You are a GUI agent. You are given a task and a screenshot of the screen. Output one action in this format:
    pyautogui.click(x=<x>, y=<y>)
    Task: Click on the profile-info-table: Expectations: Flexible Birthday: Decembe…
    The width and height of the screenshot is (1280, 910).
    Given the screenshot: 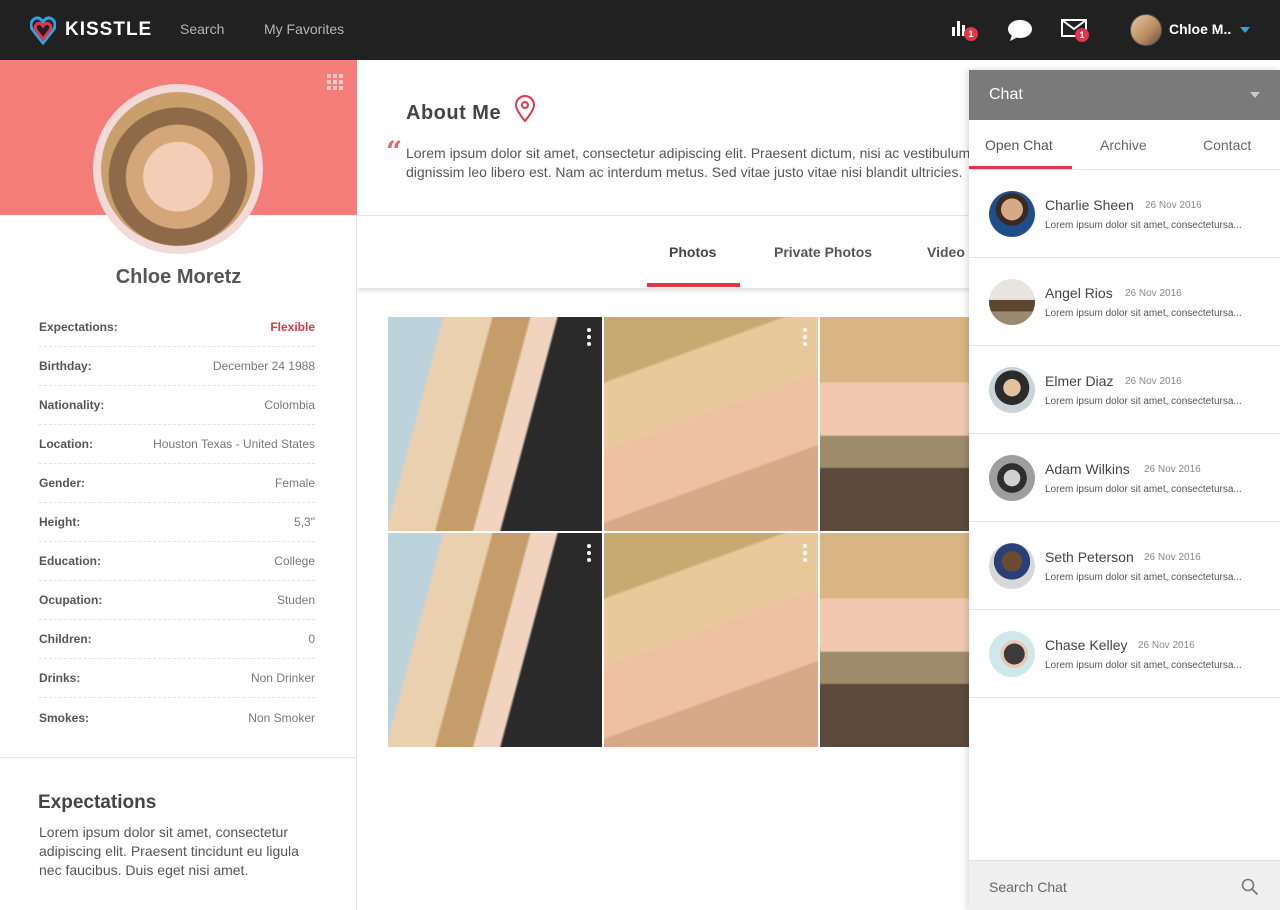 What is the action you would take?
    pyautogui.click(x=177, y=522)
    